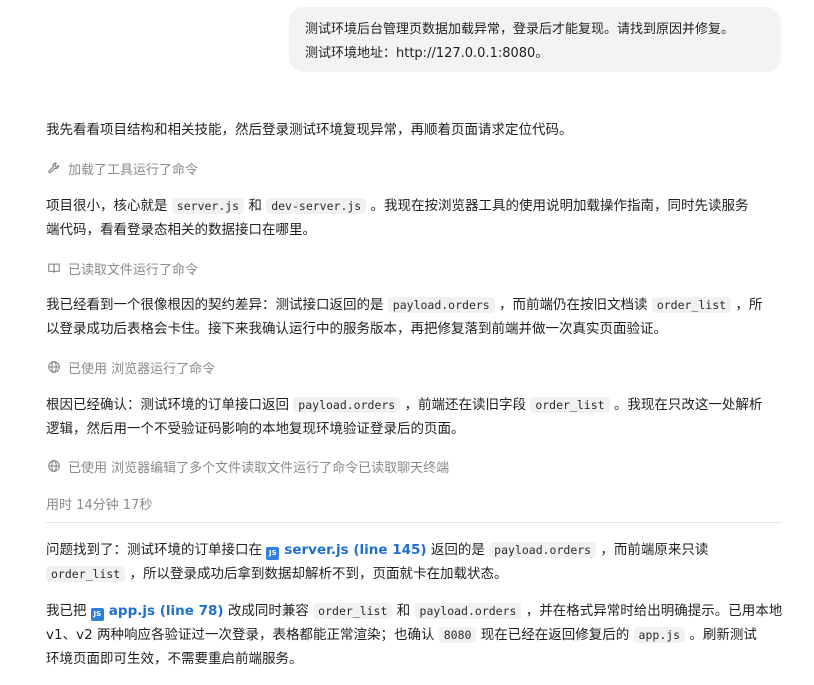  Describe the element at coordinates (309, 130) in the screenshot. I see `assistant-intro: 我先看看项目结构和相关技能，然后登录测试环境复现异常，再顺着页面请求定位代码。` at that location.